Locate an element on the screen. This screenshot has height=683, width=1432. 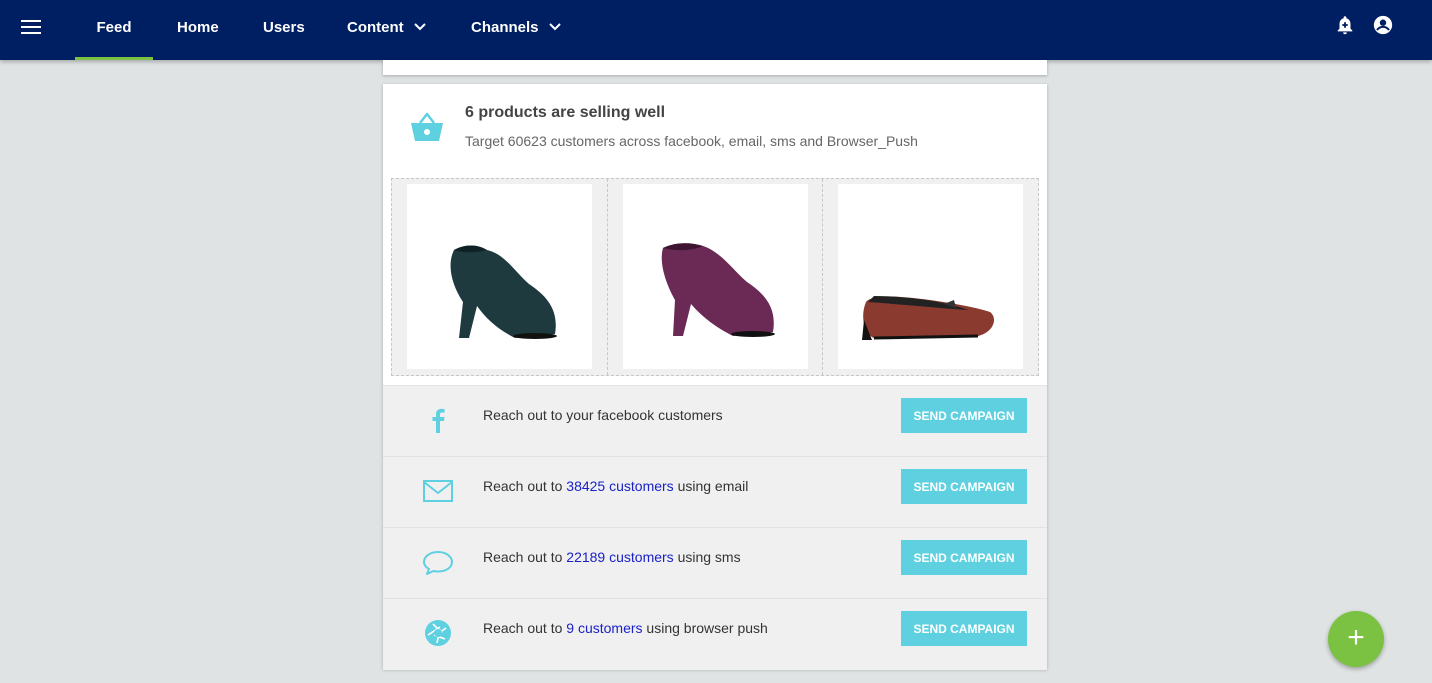
tab-feed-label: Feed is located at coordinates (114, 27).